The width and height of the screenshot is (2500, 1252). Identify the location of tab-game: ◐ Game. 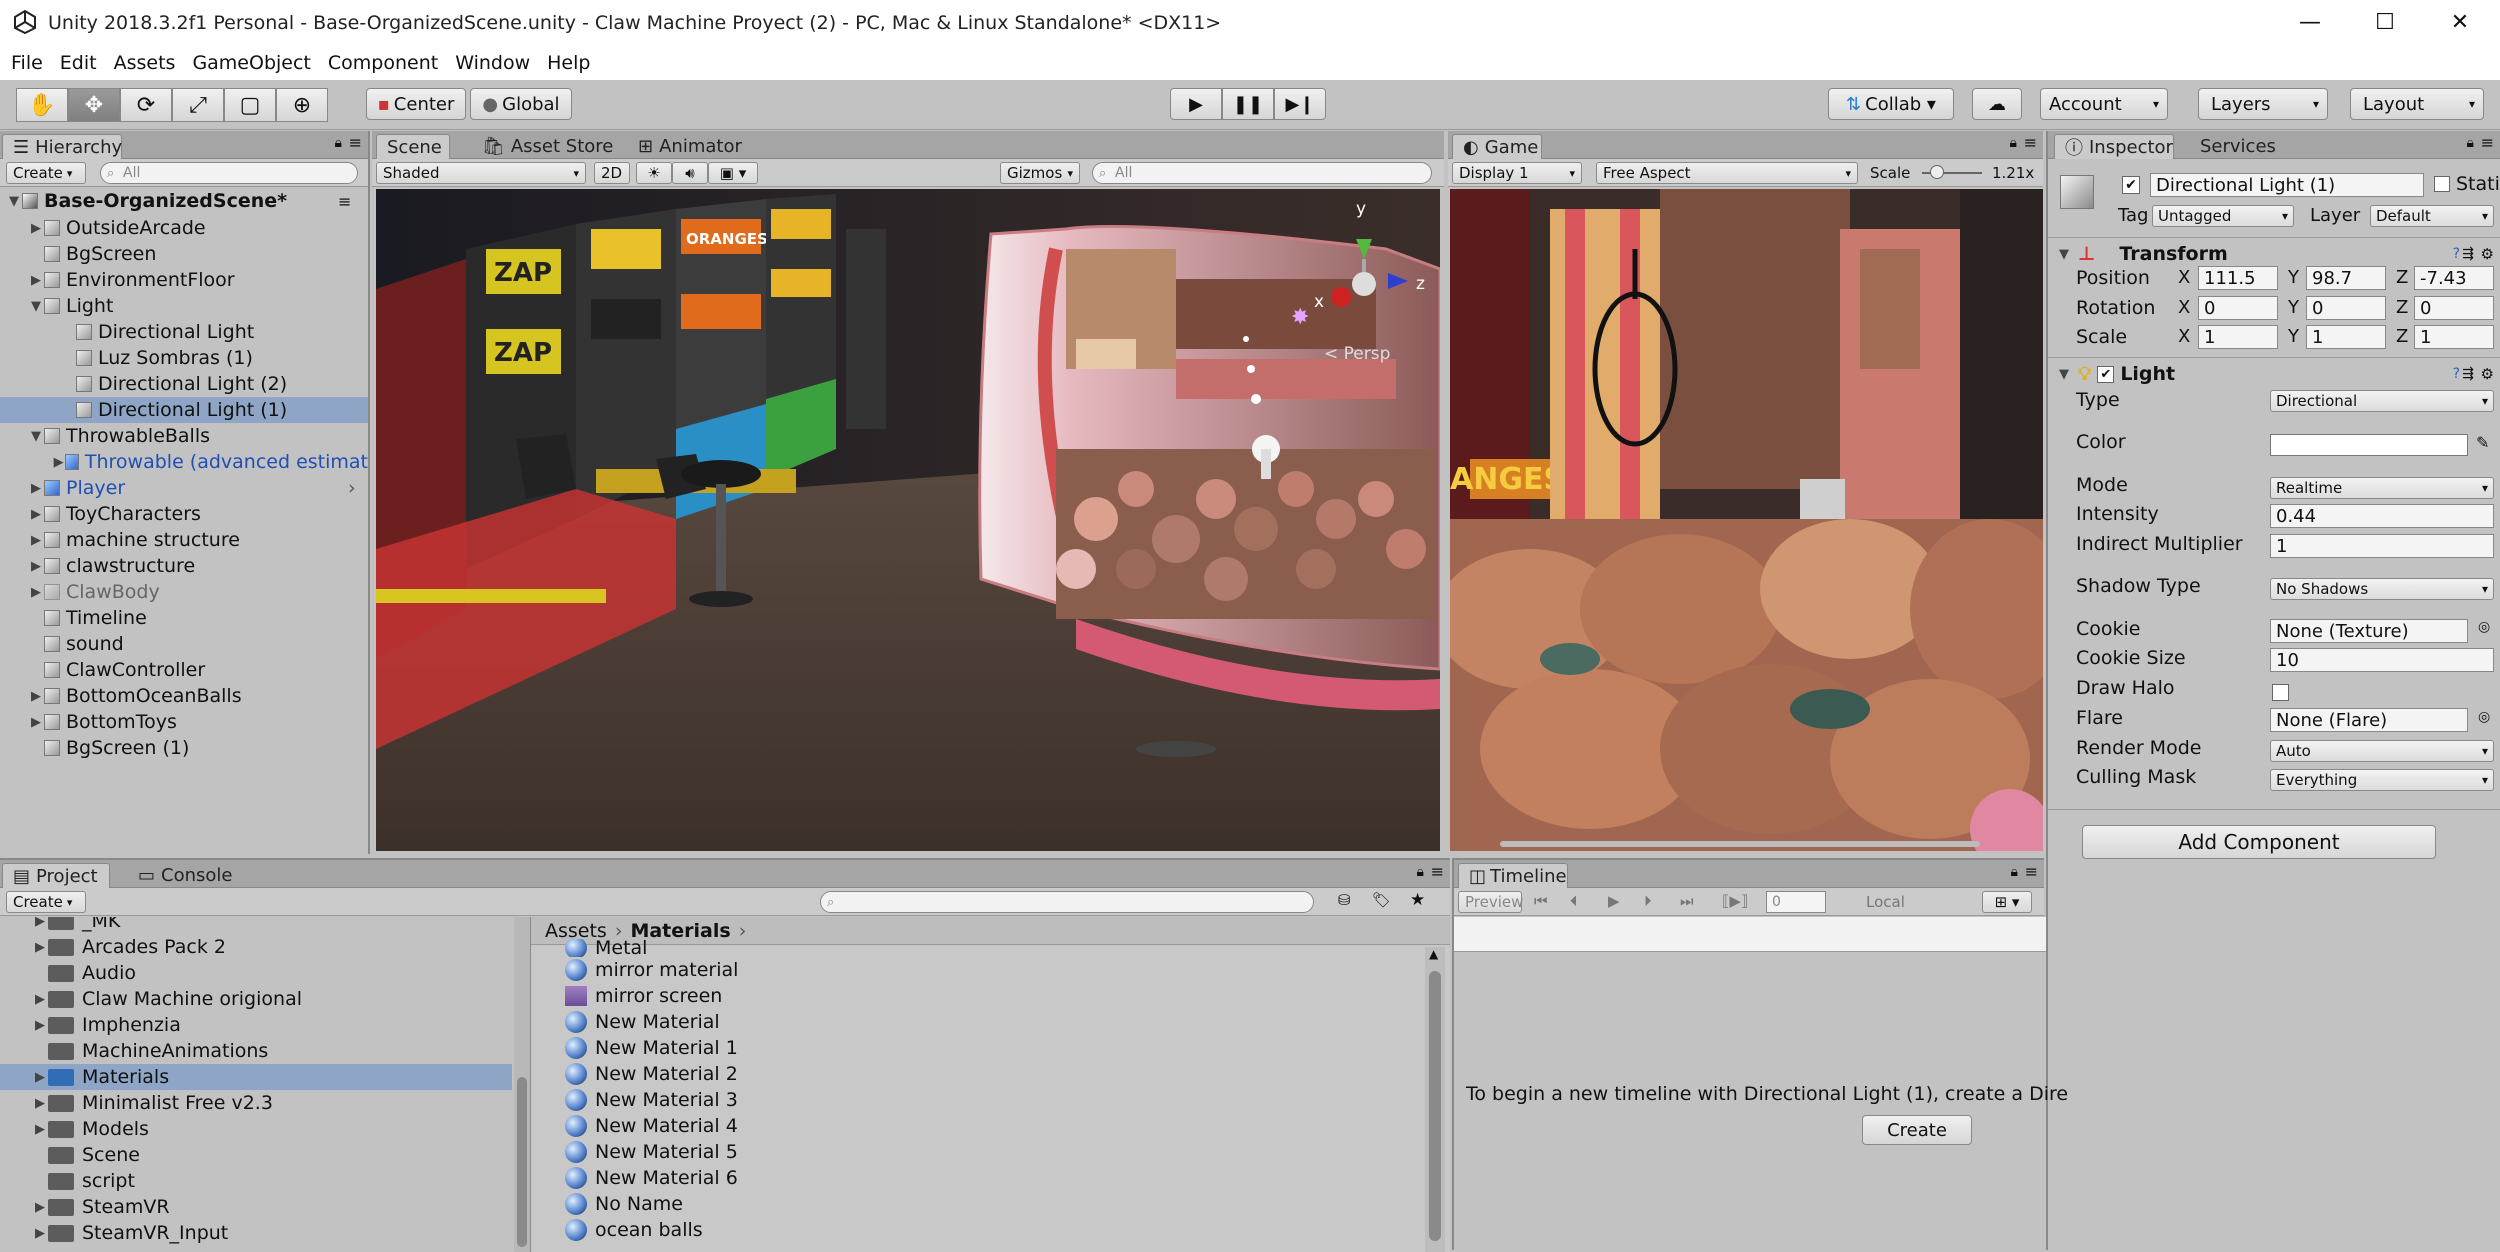
(1497, 146).